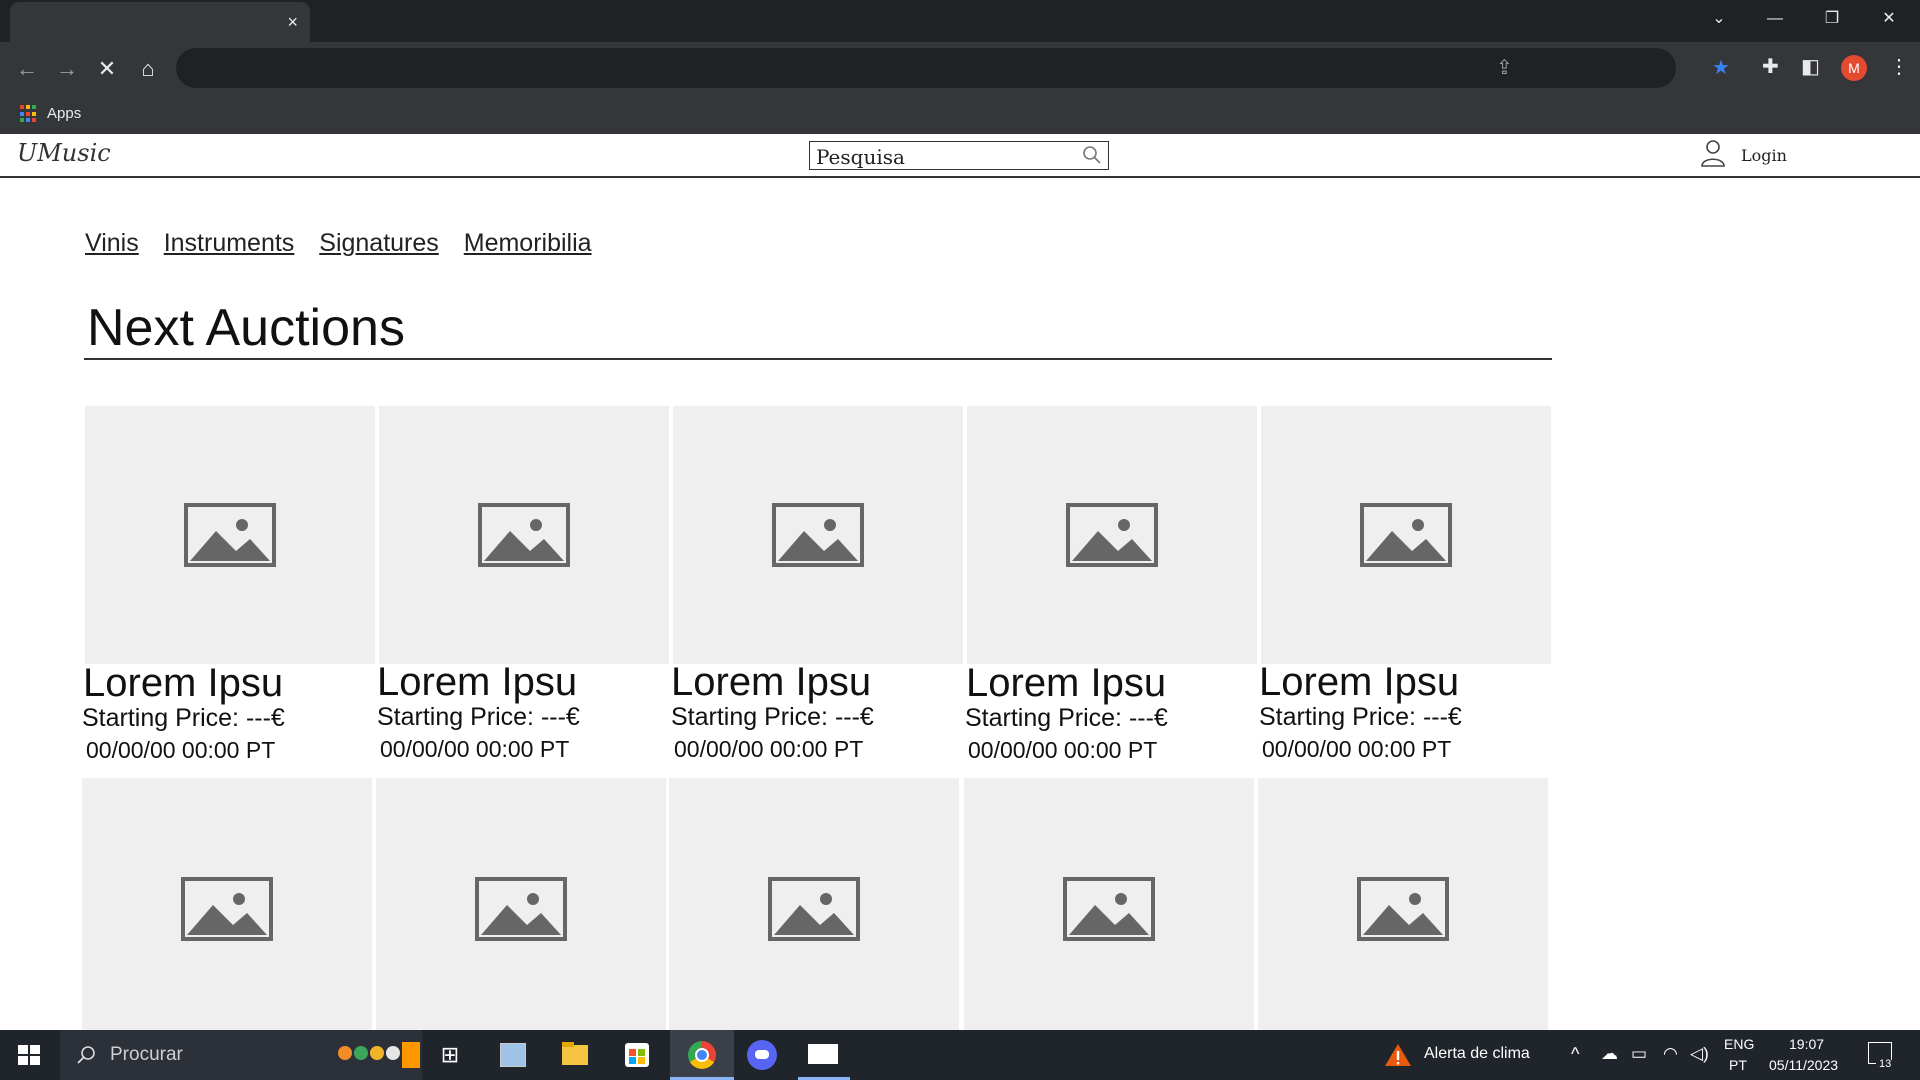 This screenshot has width=1920, height=1080. I want to click on category-link-memoribilia: Memoribilia, so click(528, 243).